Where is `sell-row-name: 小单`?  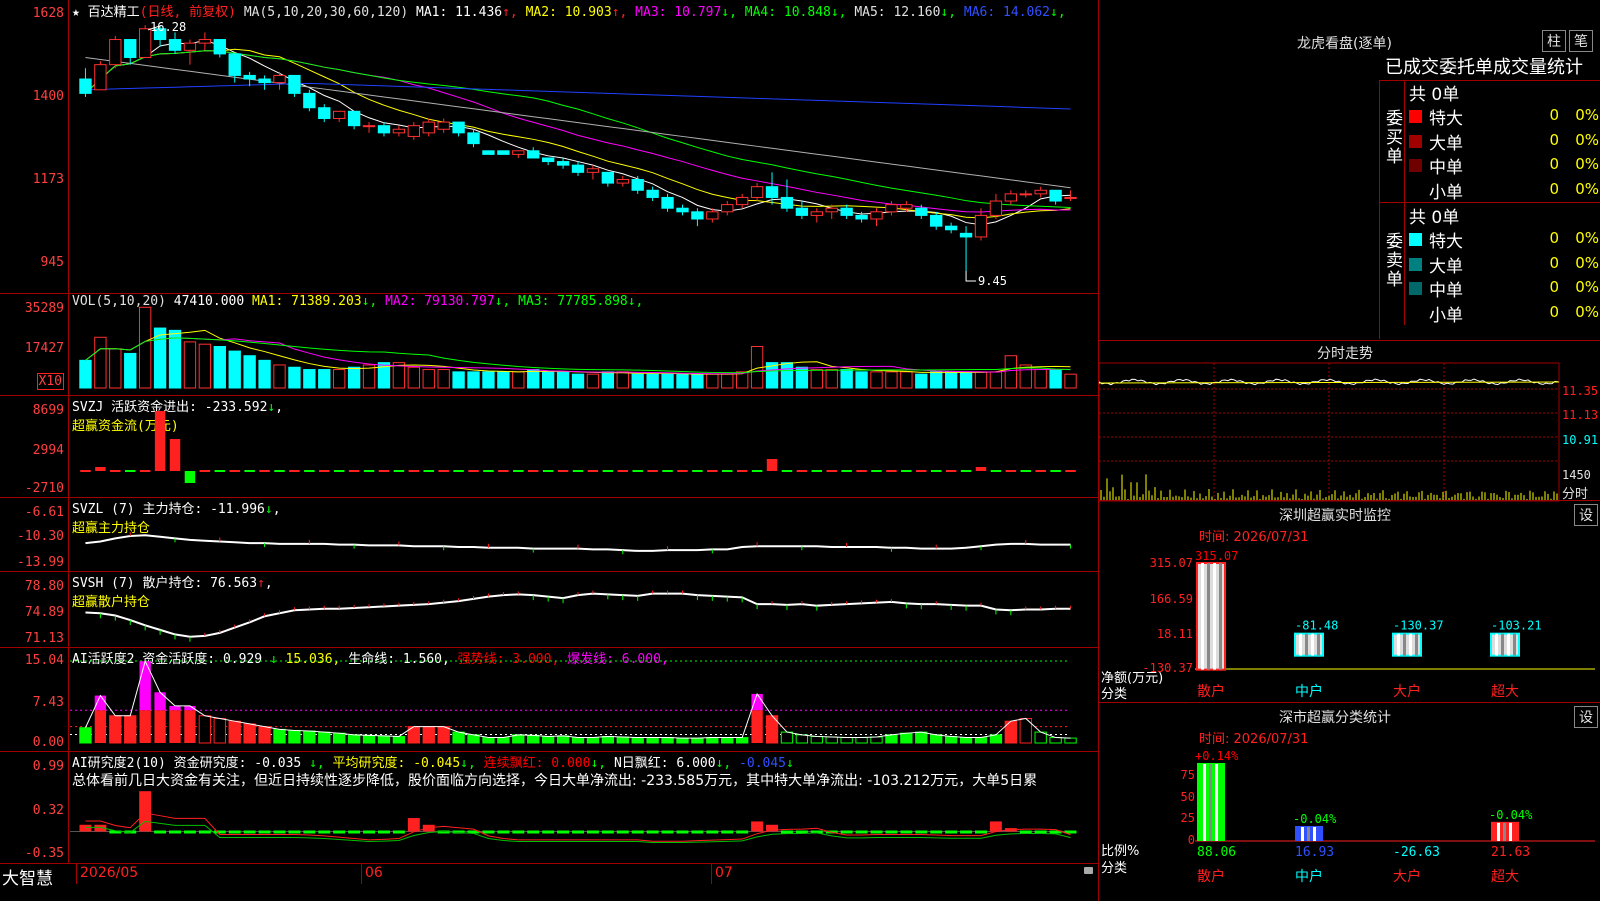
sell-row-name: 小单 is located at coordinates (1446, 315).